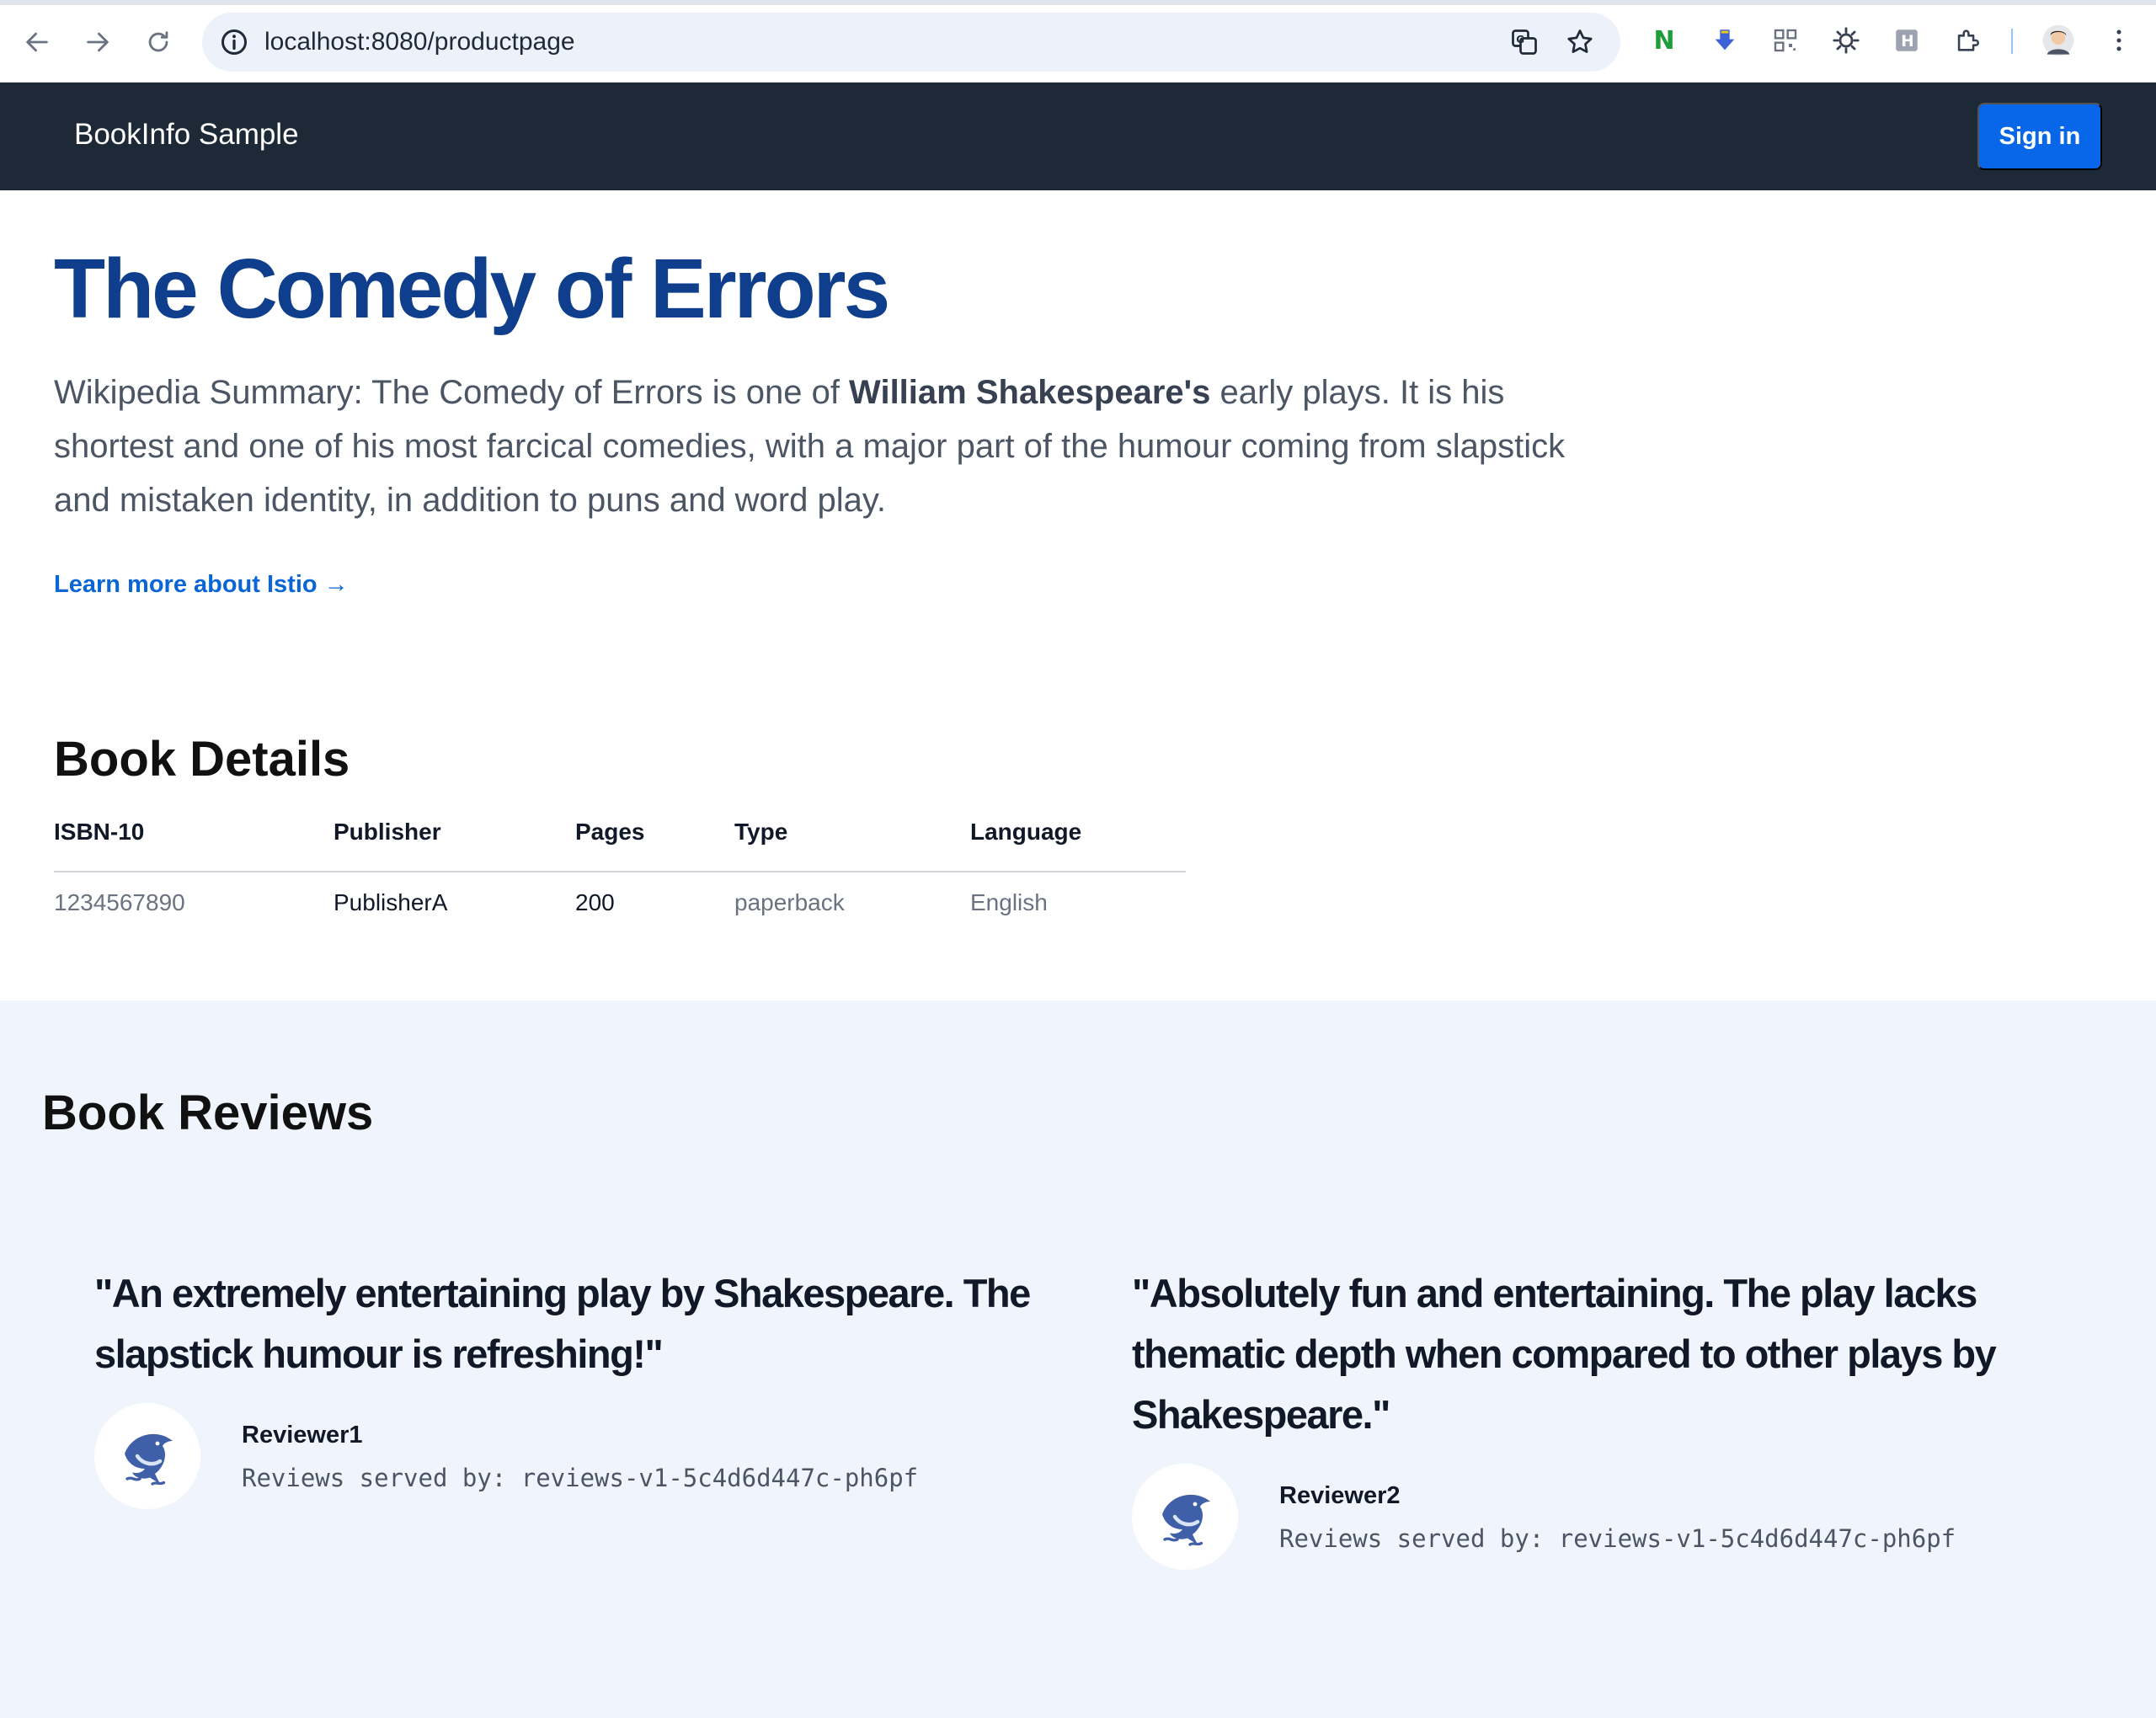 The image size is (2156, 1718). Describe the element at coordinates (1785, 40) in the screenshot. I see `extension-qr-icon` at that location.